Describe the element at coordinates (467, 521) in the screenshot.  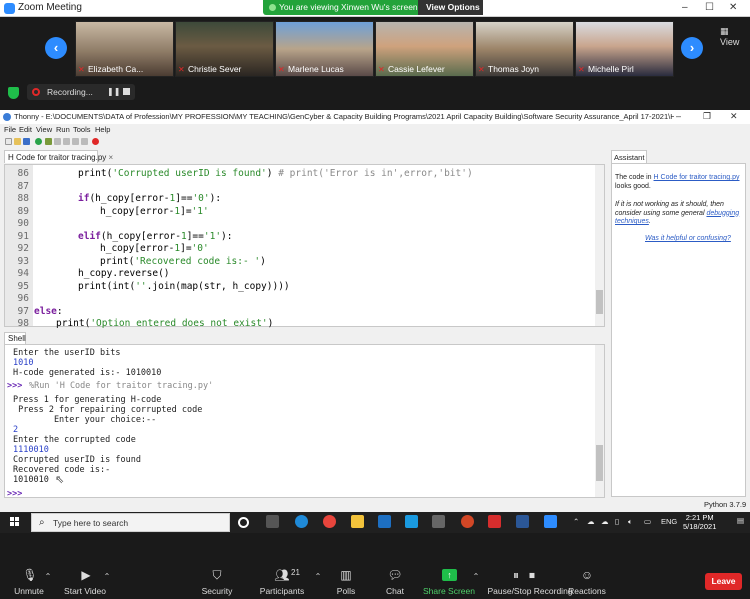
I see `powerpoint-icon` at that location.